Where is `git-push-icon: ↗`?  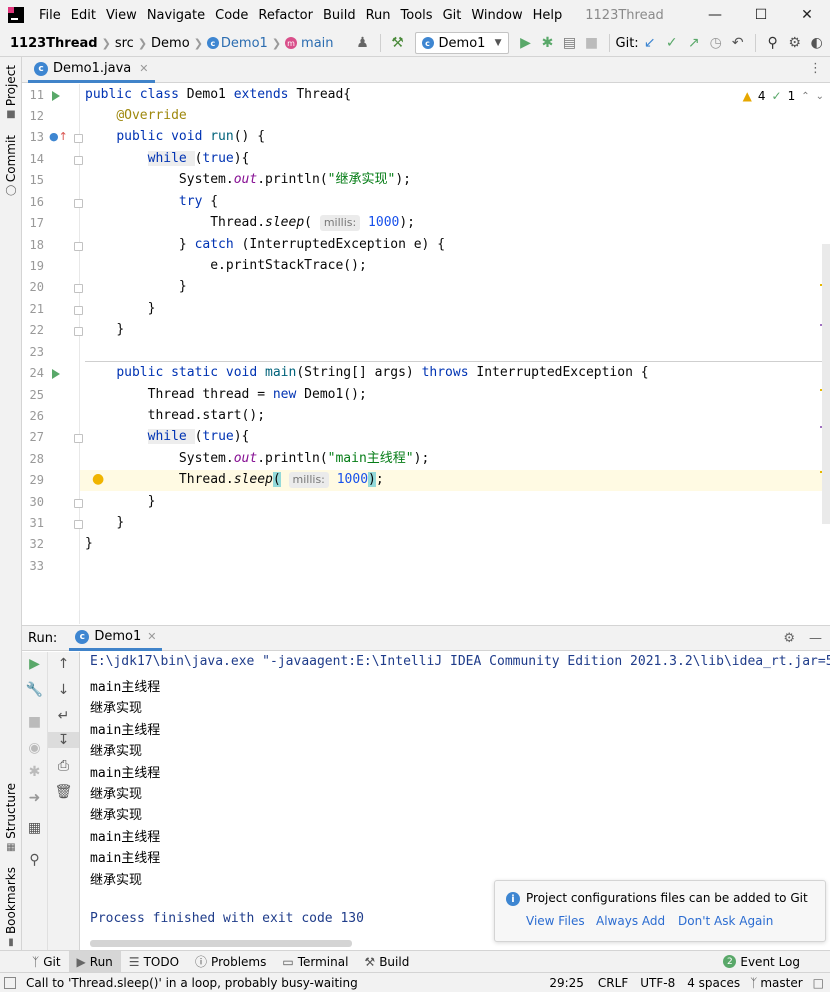
git-push-icon: ↗ is located at coordinates (694, 43).